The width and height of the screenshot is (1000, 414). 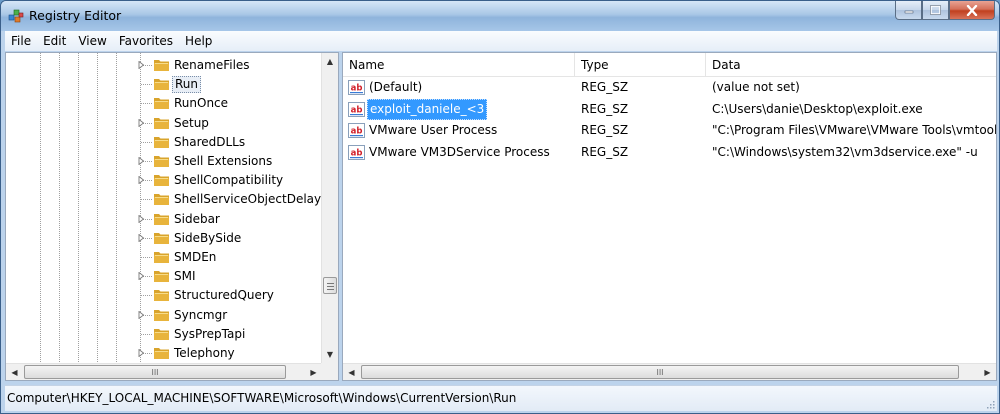 What do you see at coordinates (164, 65) in the screenshot?
I see `tree-item: RenameFiles` at bounding box center [164, 65].